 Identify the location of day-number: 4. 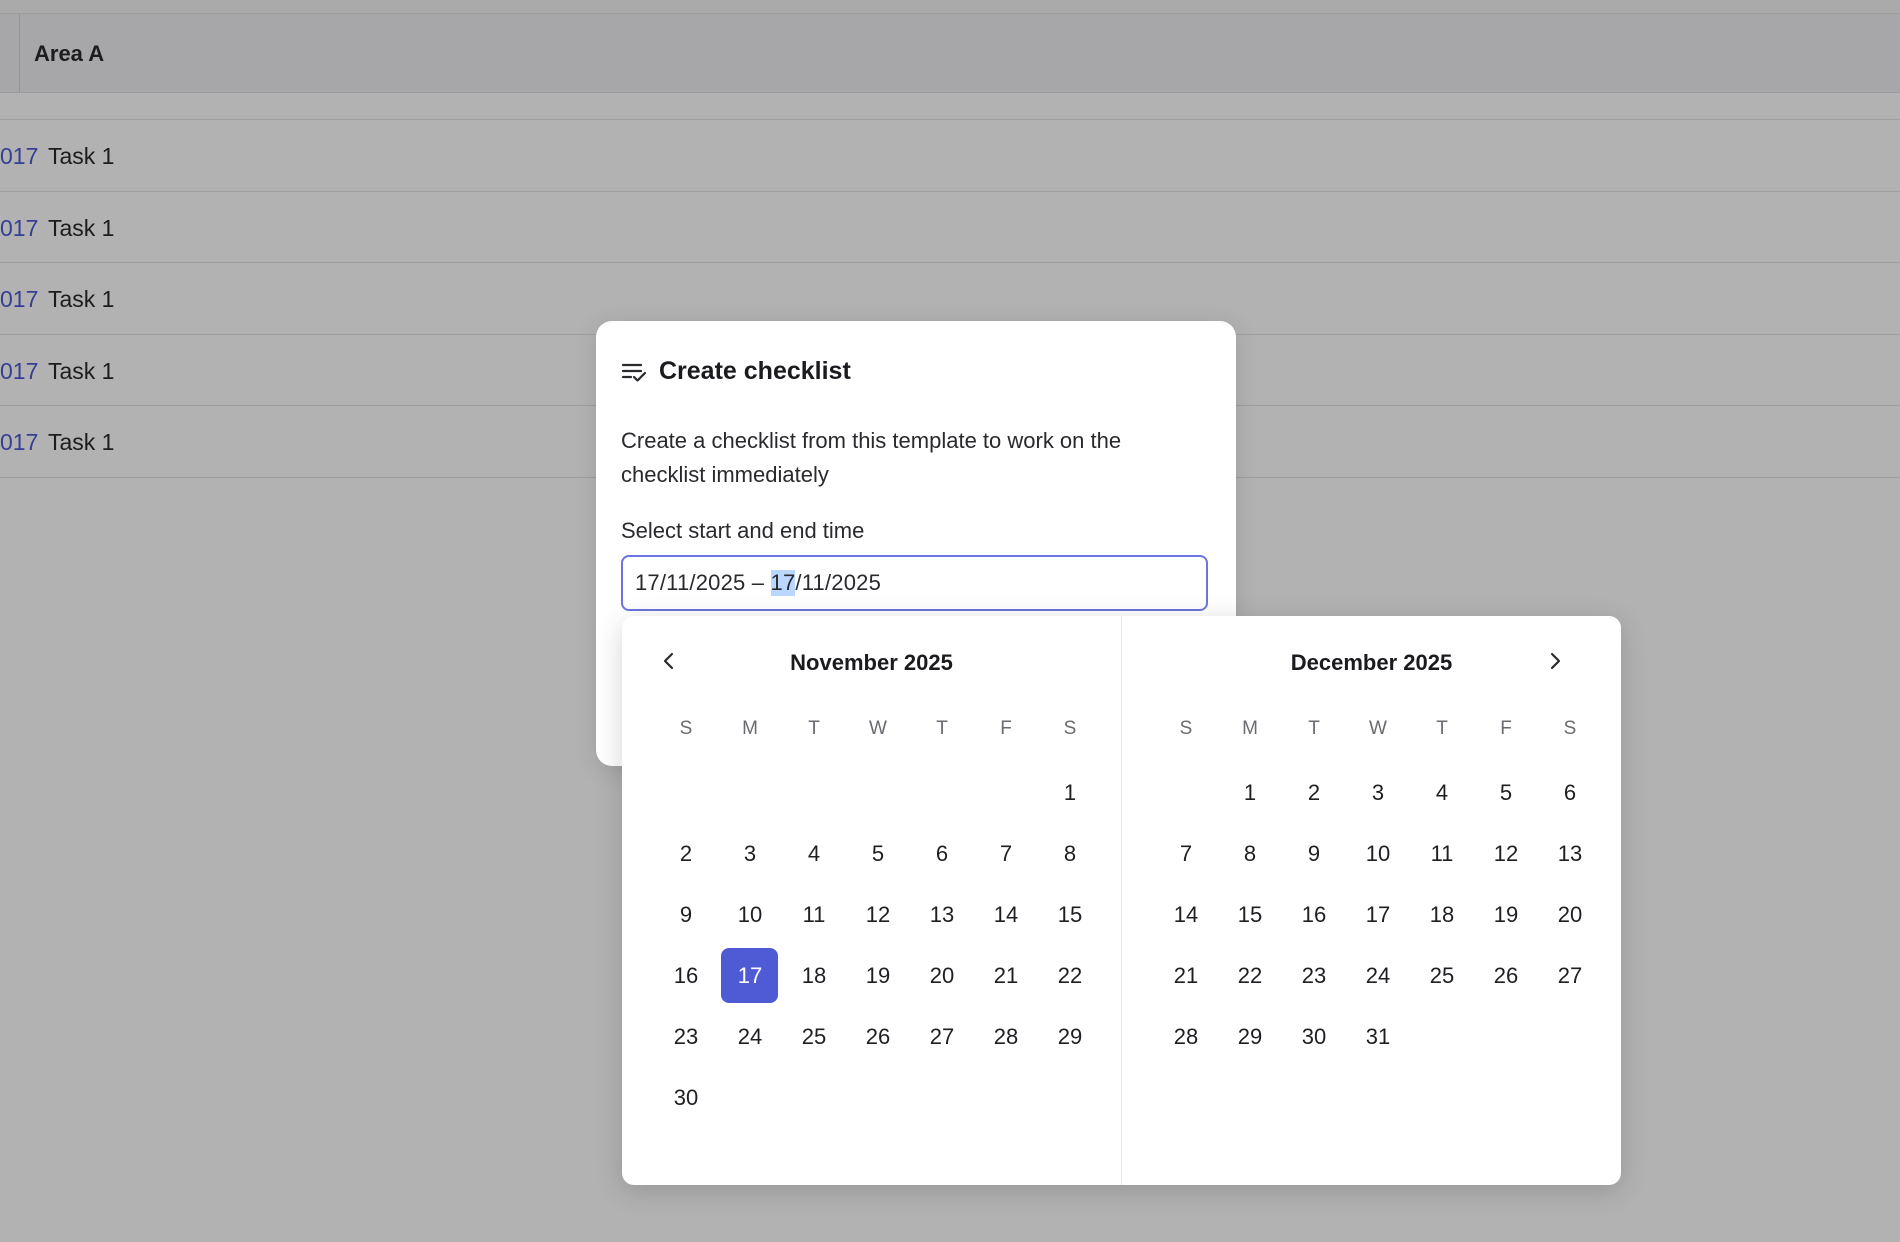
(814, 853).